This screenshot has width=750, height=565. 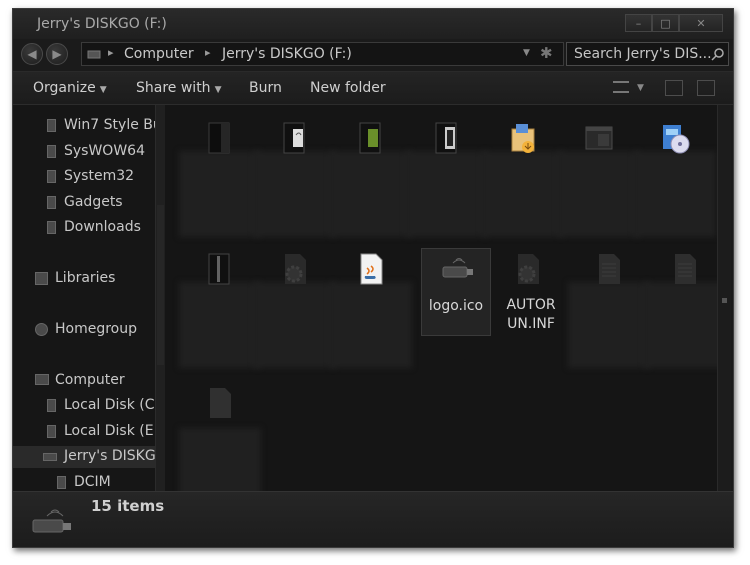 I want to click on homegroup-icon, so click(x=41, y=329).